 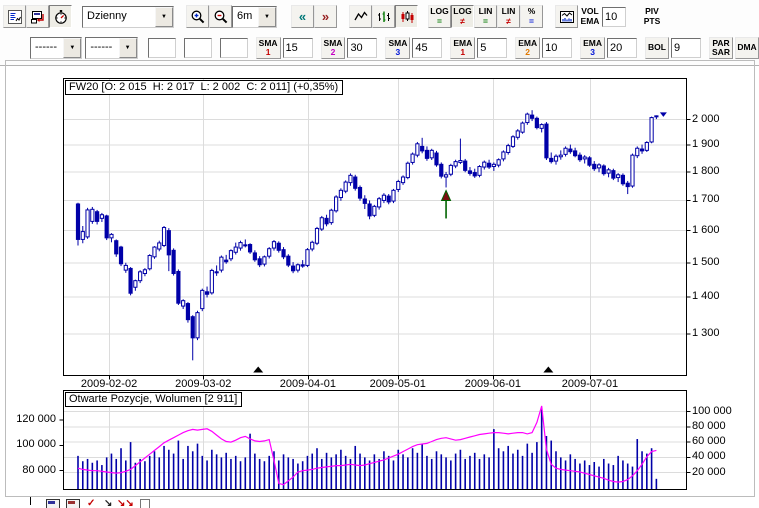 What do you see at coordinates (30, 501) in the screenshot?
I see `text-cursor` at bounding box center [30, 501].